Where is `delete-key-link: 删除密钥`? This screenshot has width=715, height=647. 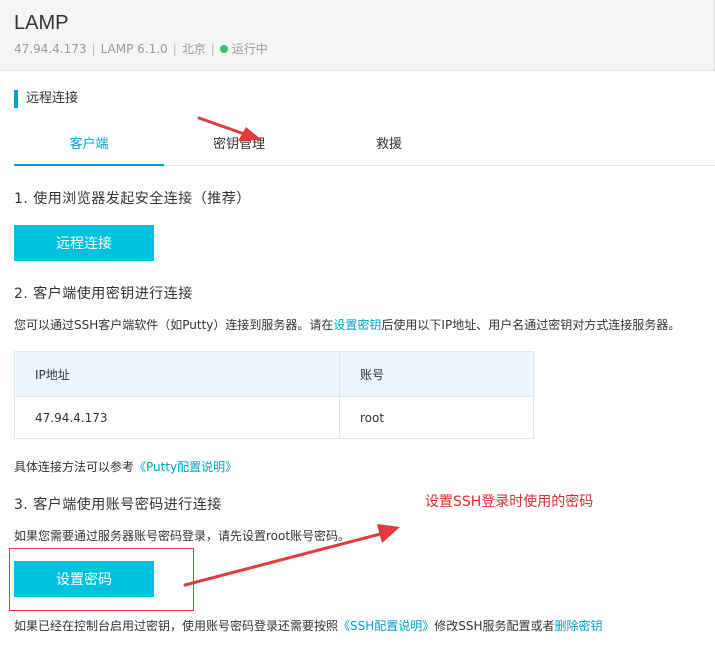
delete-key-link: 删除密钥 is located at coordinates (579, 626).